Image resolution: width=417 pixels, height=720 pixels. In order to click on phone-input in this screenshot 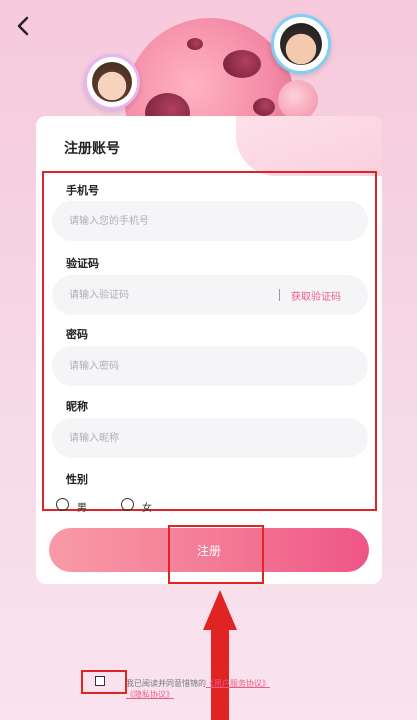, I will do `click(160, 221)`.